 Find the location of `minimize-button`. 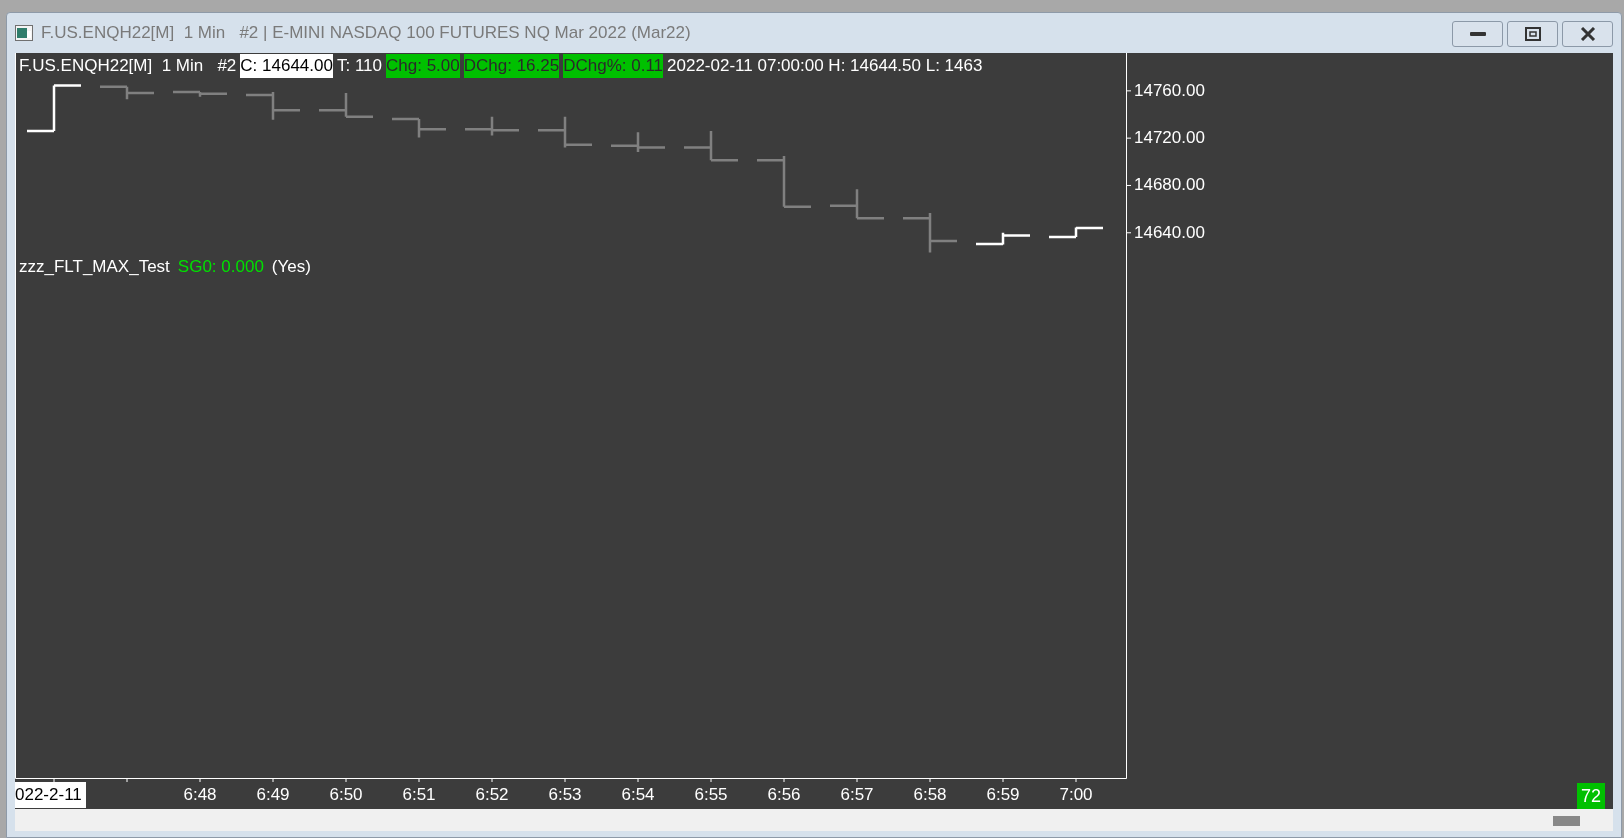

minimize-button is located at coordinates (1477, 34).